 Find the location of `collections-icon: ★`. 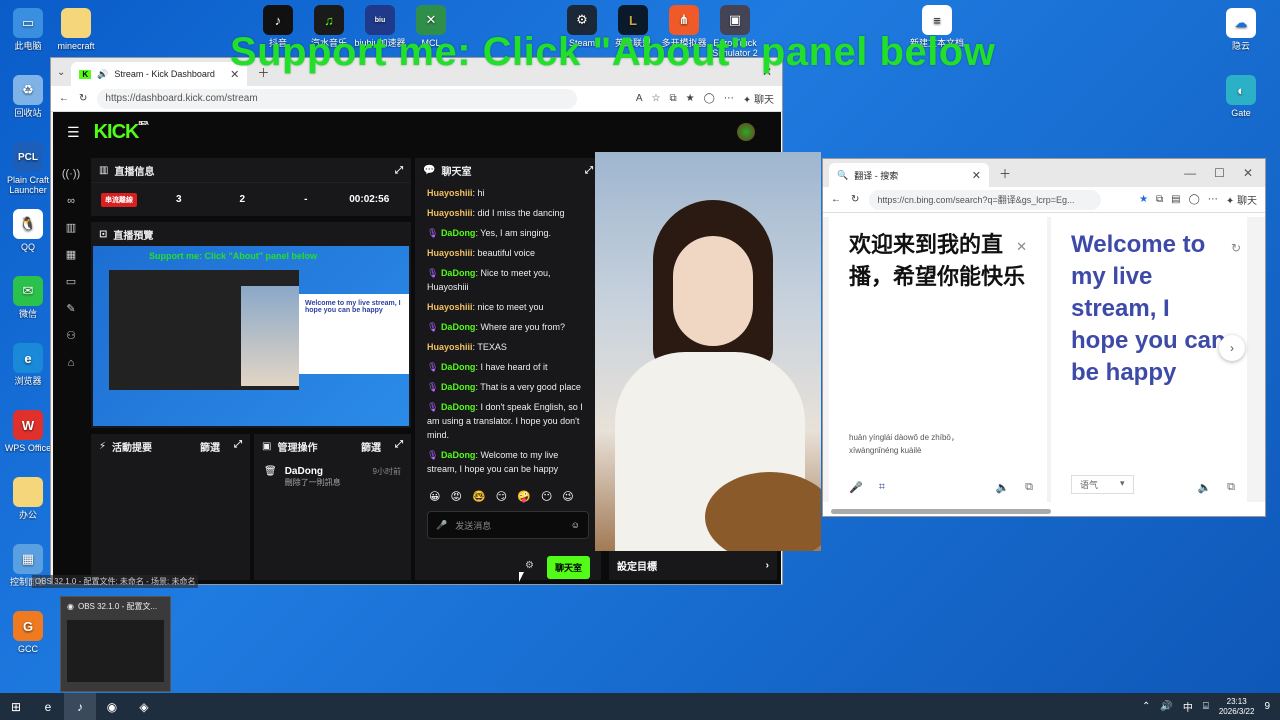

collections-icon: ★ is located at coordinates (690, 98).